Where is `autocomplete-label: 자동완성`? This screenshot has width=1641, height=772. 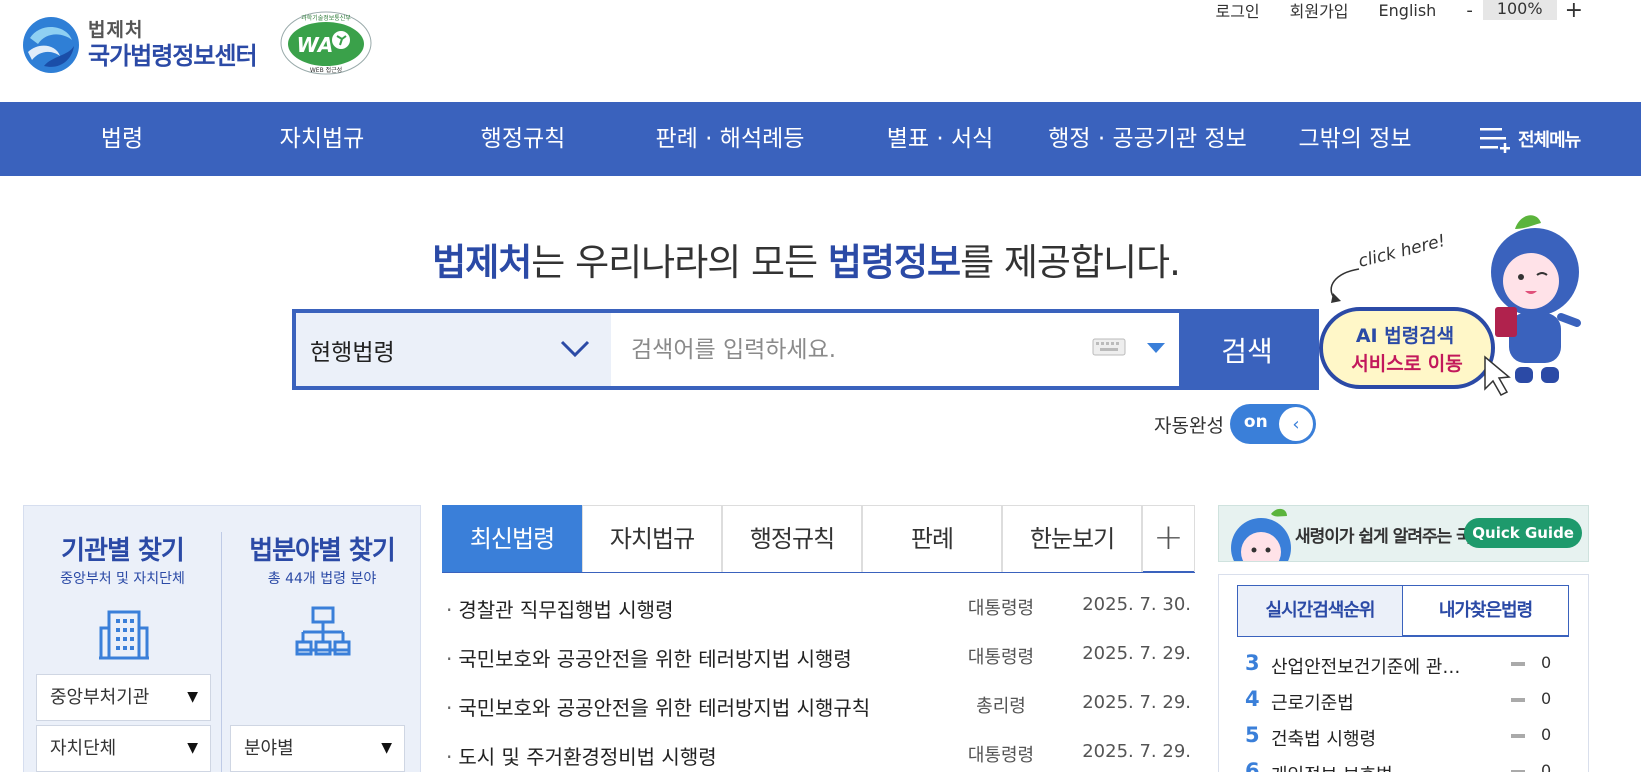
autocomplete-label: 자동완성 is located at coordinates (1189, 425).